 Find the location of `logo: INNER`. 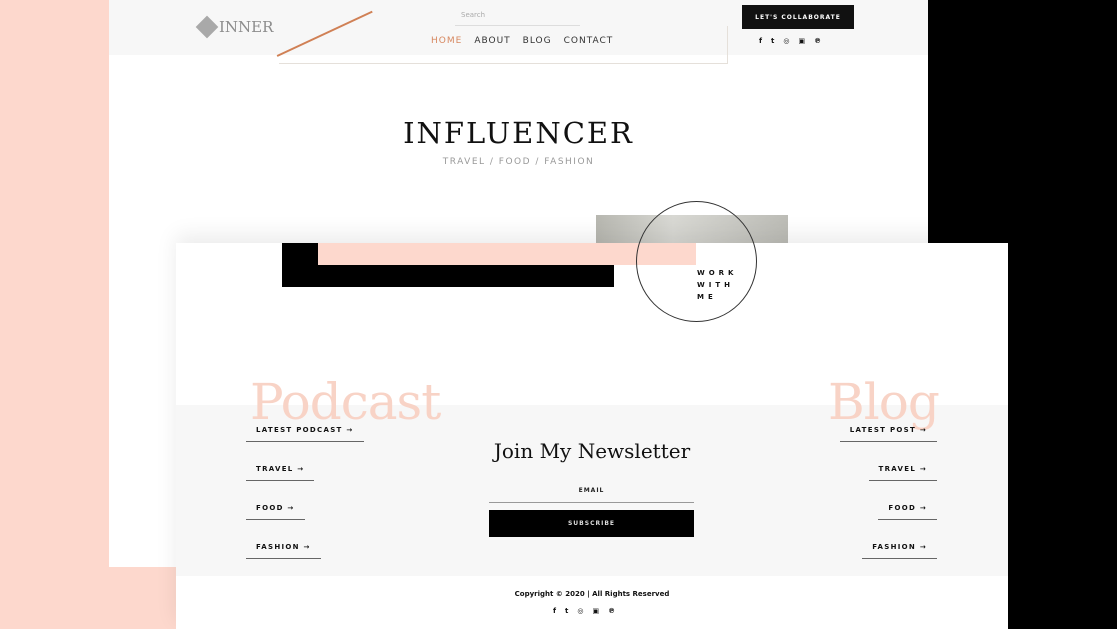

logo: INNER is located at coordinates (234, 27).